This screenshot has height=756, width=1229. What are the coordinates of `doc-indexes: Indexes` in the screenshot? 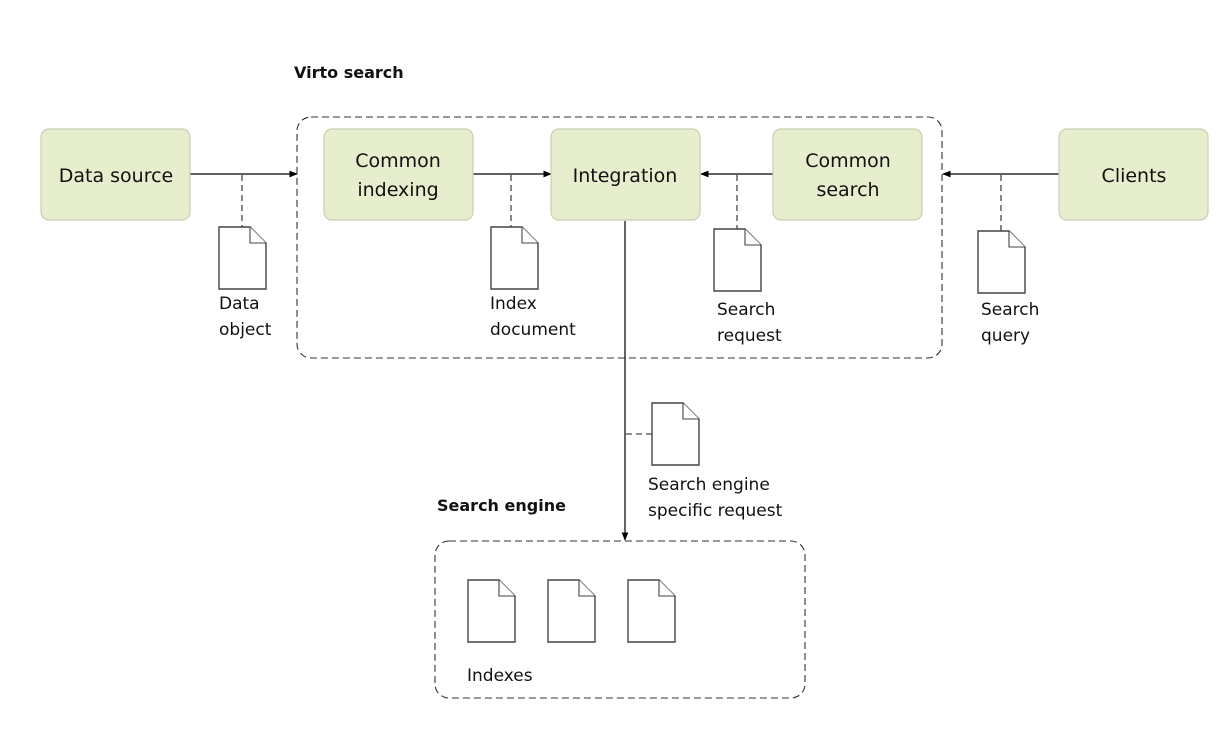 It's located at (571, 632).